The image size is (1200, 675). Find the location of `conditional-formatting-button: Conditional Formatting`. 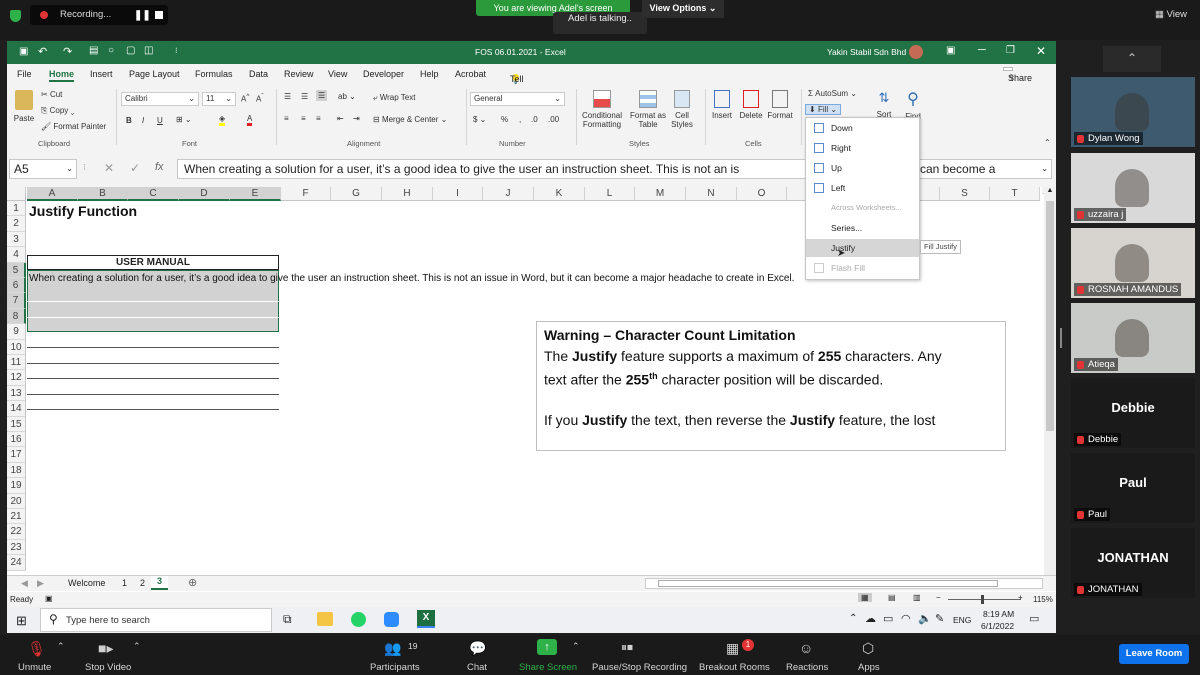

conditional-formatting-button: Conditional Formatting is located at coordinates (602, 109).